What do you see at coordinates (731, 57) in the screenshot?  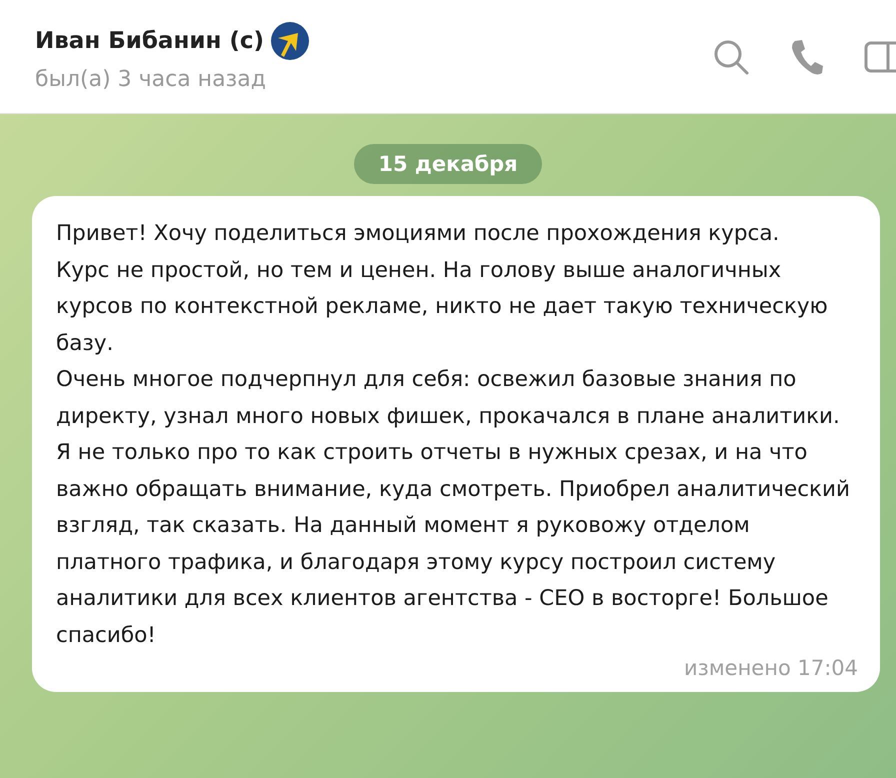 I see `search-icon` at bounding box center [731, 57].